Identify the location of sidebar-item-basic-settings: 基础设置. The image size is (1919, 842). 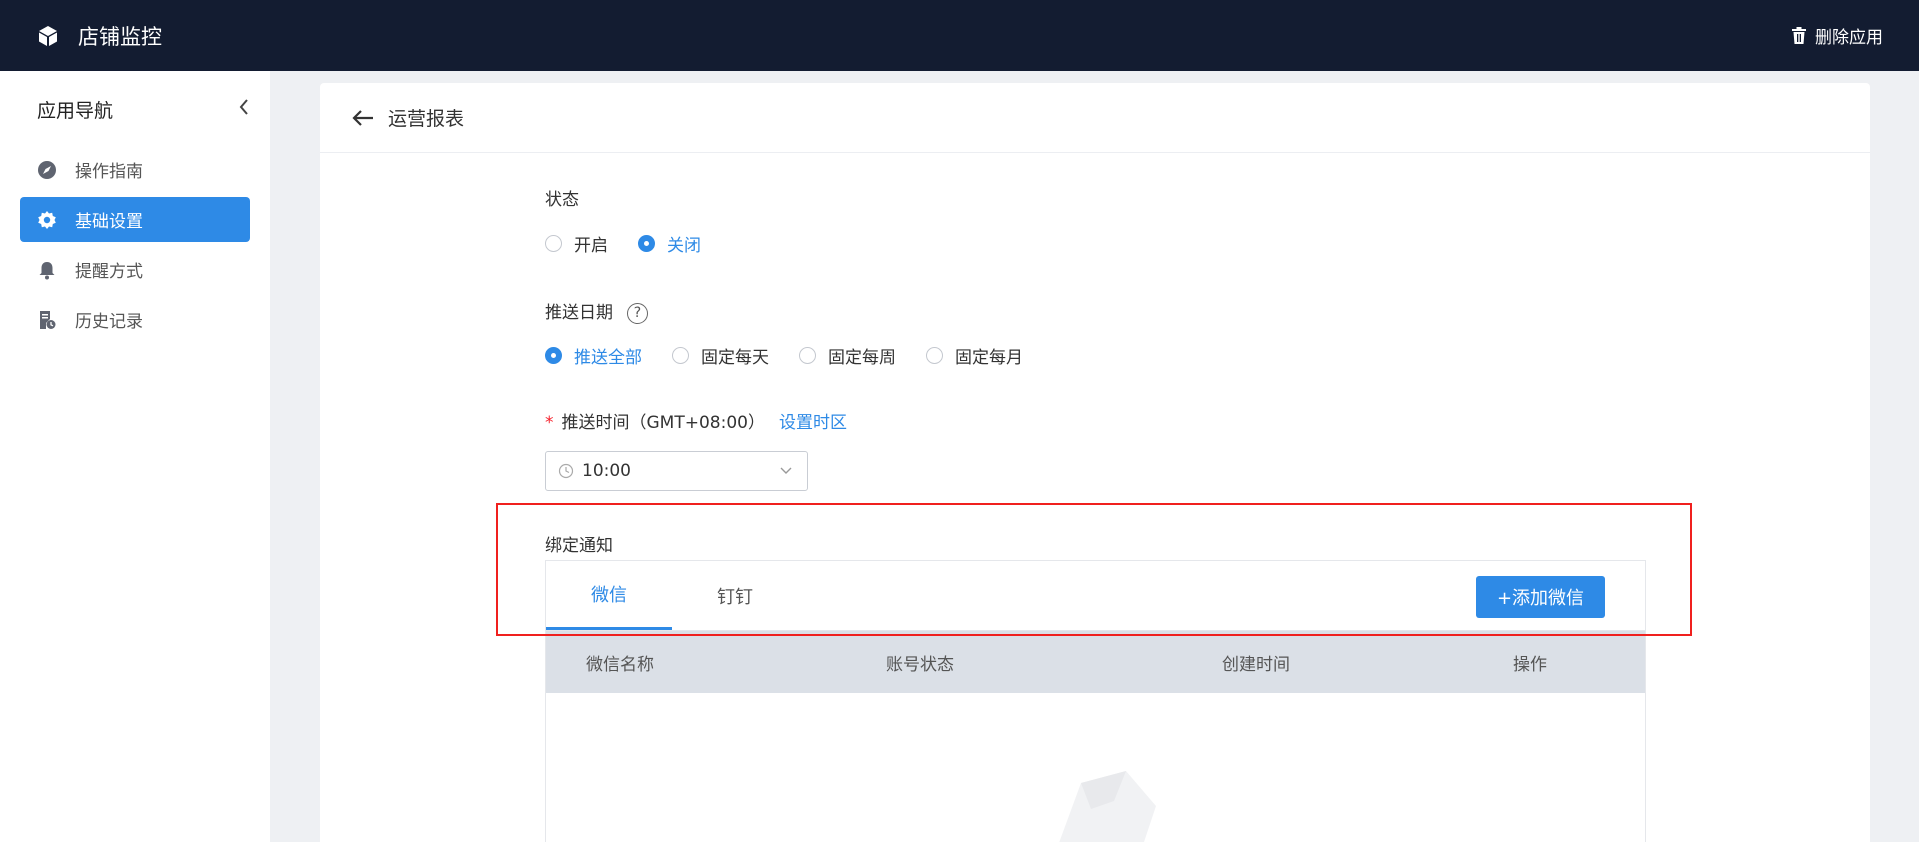
(135, 219).